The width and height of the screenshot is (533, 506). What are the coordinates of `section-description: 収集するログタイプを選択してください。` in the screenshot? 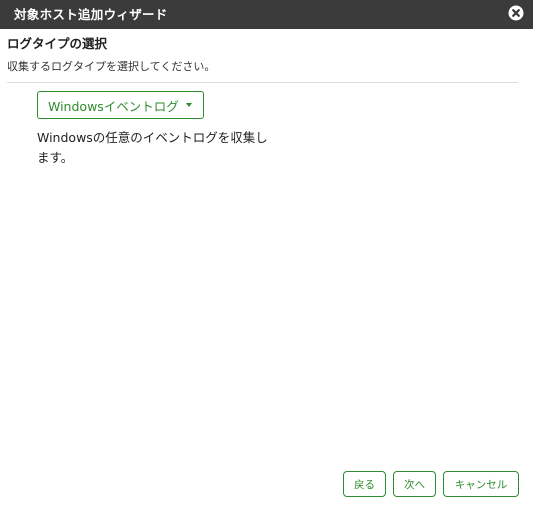 It's located at (111, 66).